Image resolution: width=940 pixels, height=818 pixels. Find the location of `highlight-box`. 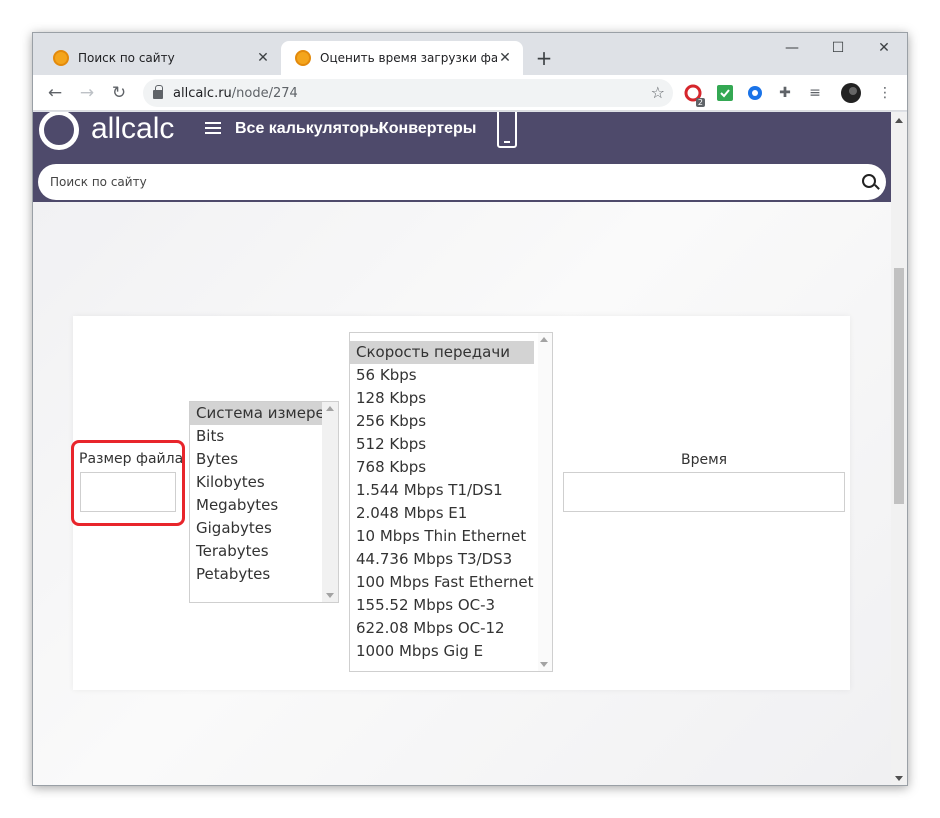

highlight-box is located at coordinates (128, 483).